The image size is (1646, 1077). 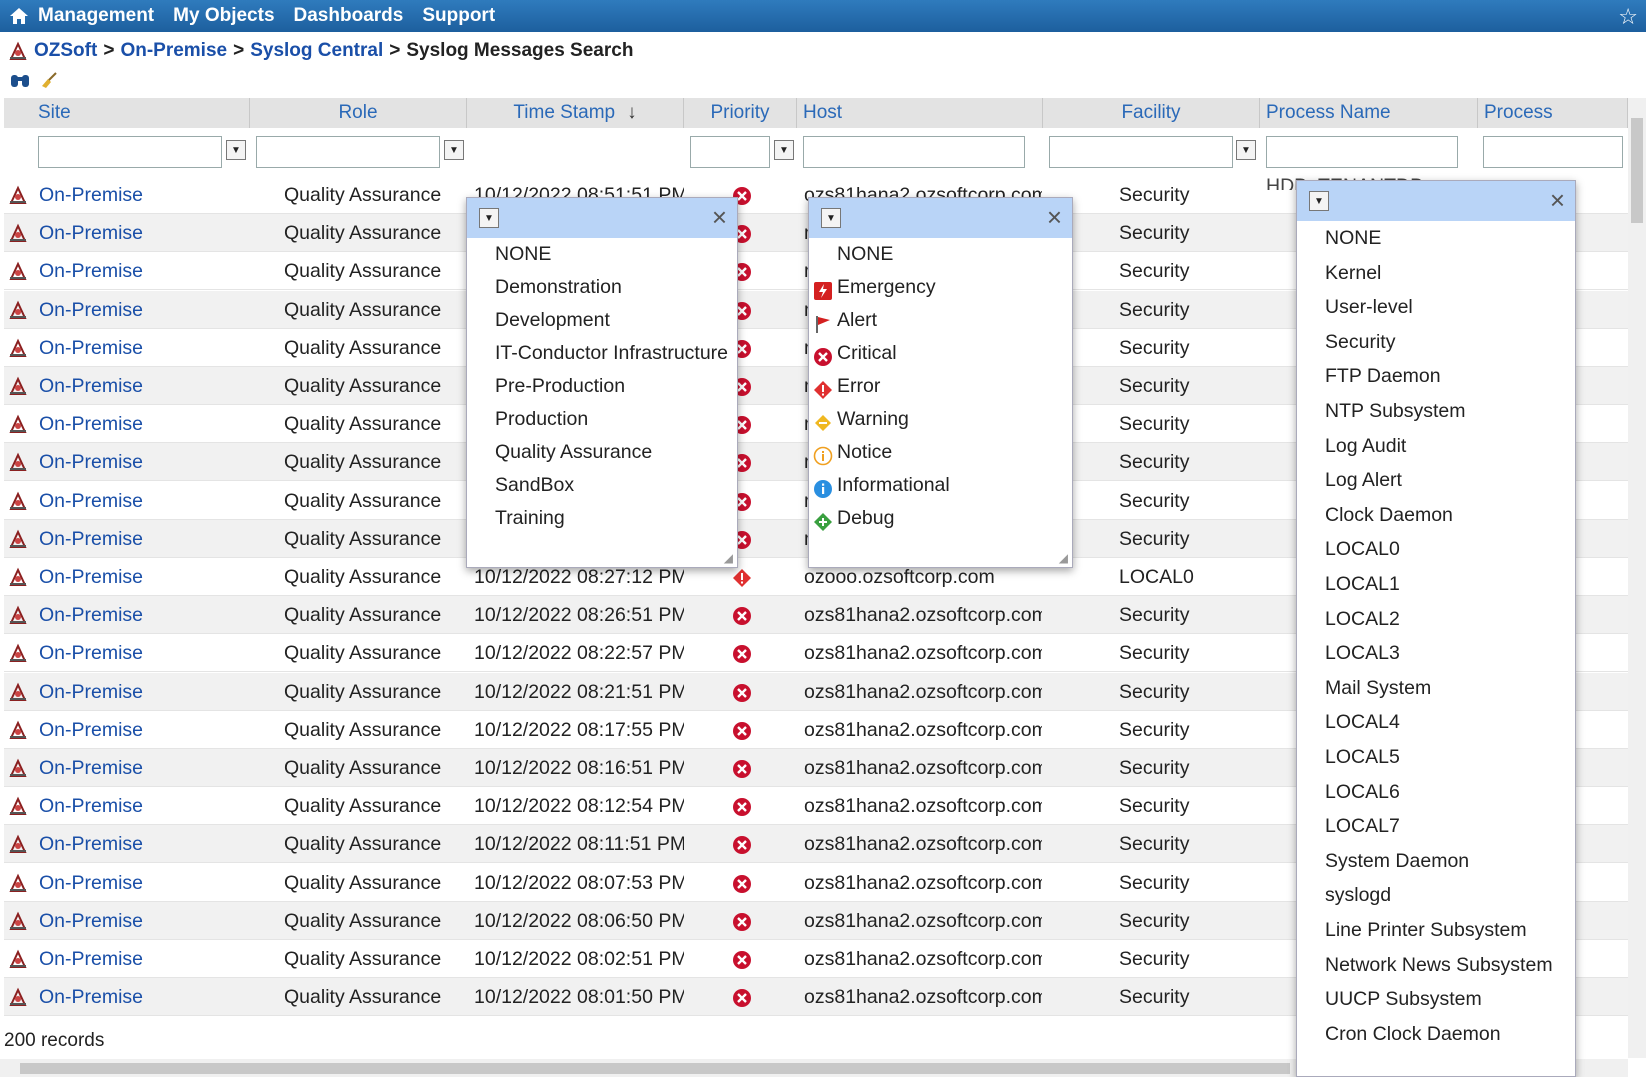 I want to click on binoculars-icon, so click(x=20, y=80).